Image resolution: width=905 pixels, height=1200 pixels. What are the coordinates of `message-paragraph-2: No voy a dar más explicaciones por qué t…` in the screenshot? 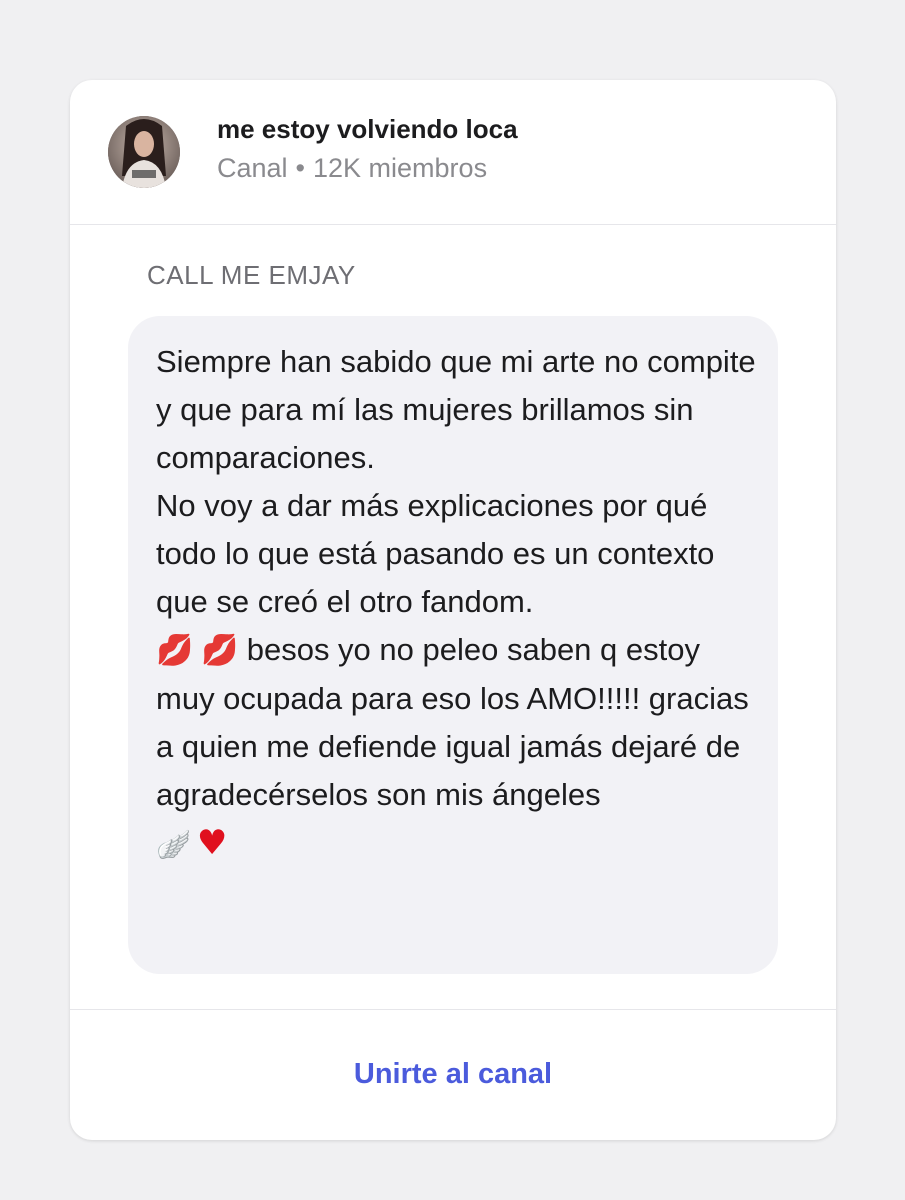 It's located at (435, 553).